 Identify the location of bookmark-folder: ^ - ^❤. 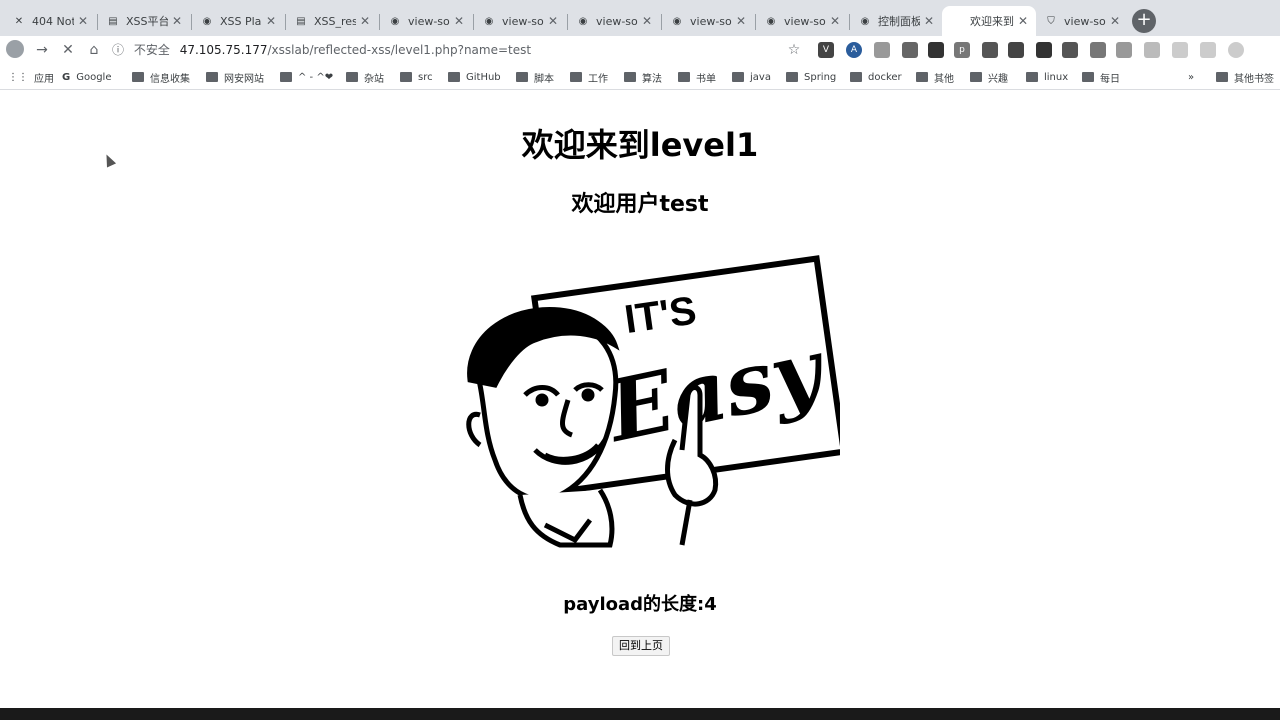
(306, 77).